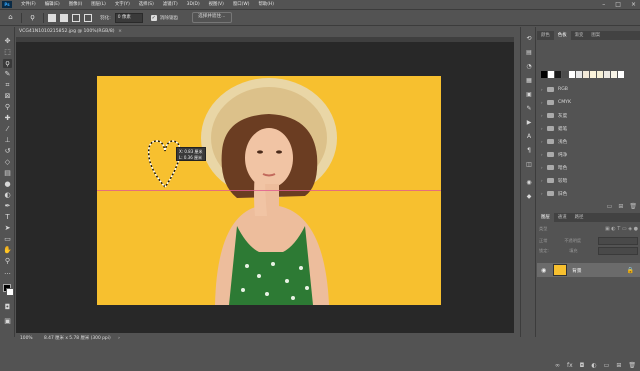 Image resolution: width=640 pixels, height=371 pixels. What do you see at coordinates (7, 85) in the screenshot?
I see `crop-tool-icon: ⌗` at bounding box center [7, 85].